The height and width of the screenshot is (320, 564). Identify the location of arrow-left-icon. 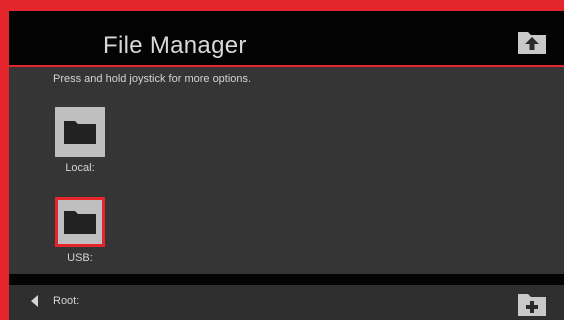
(34, 301).